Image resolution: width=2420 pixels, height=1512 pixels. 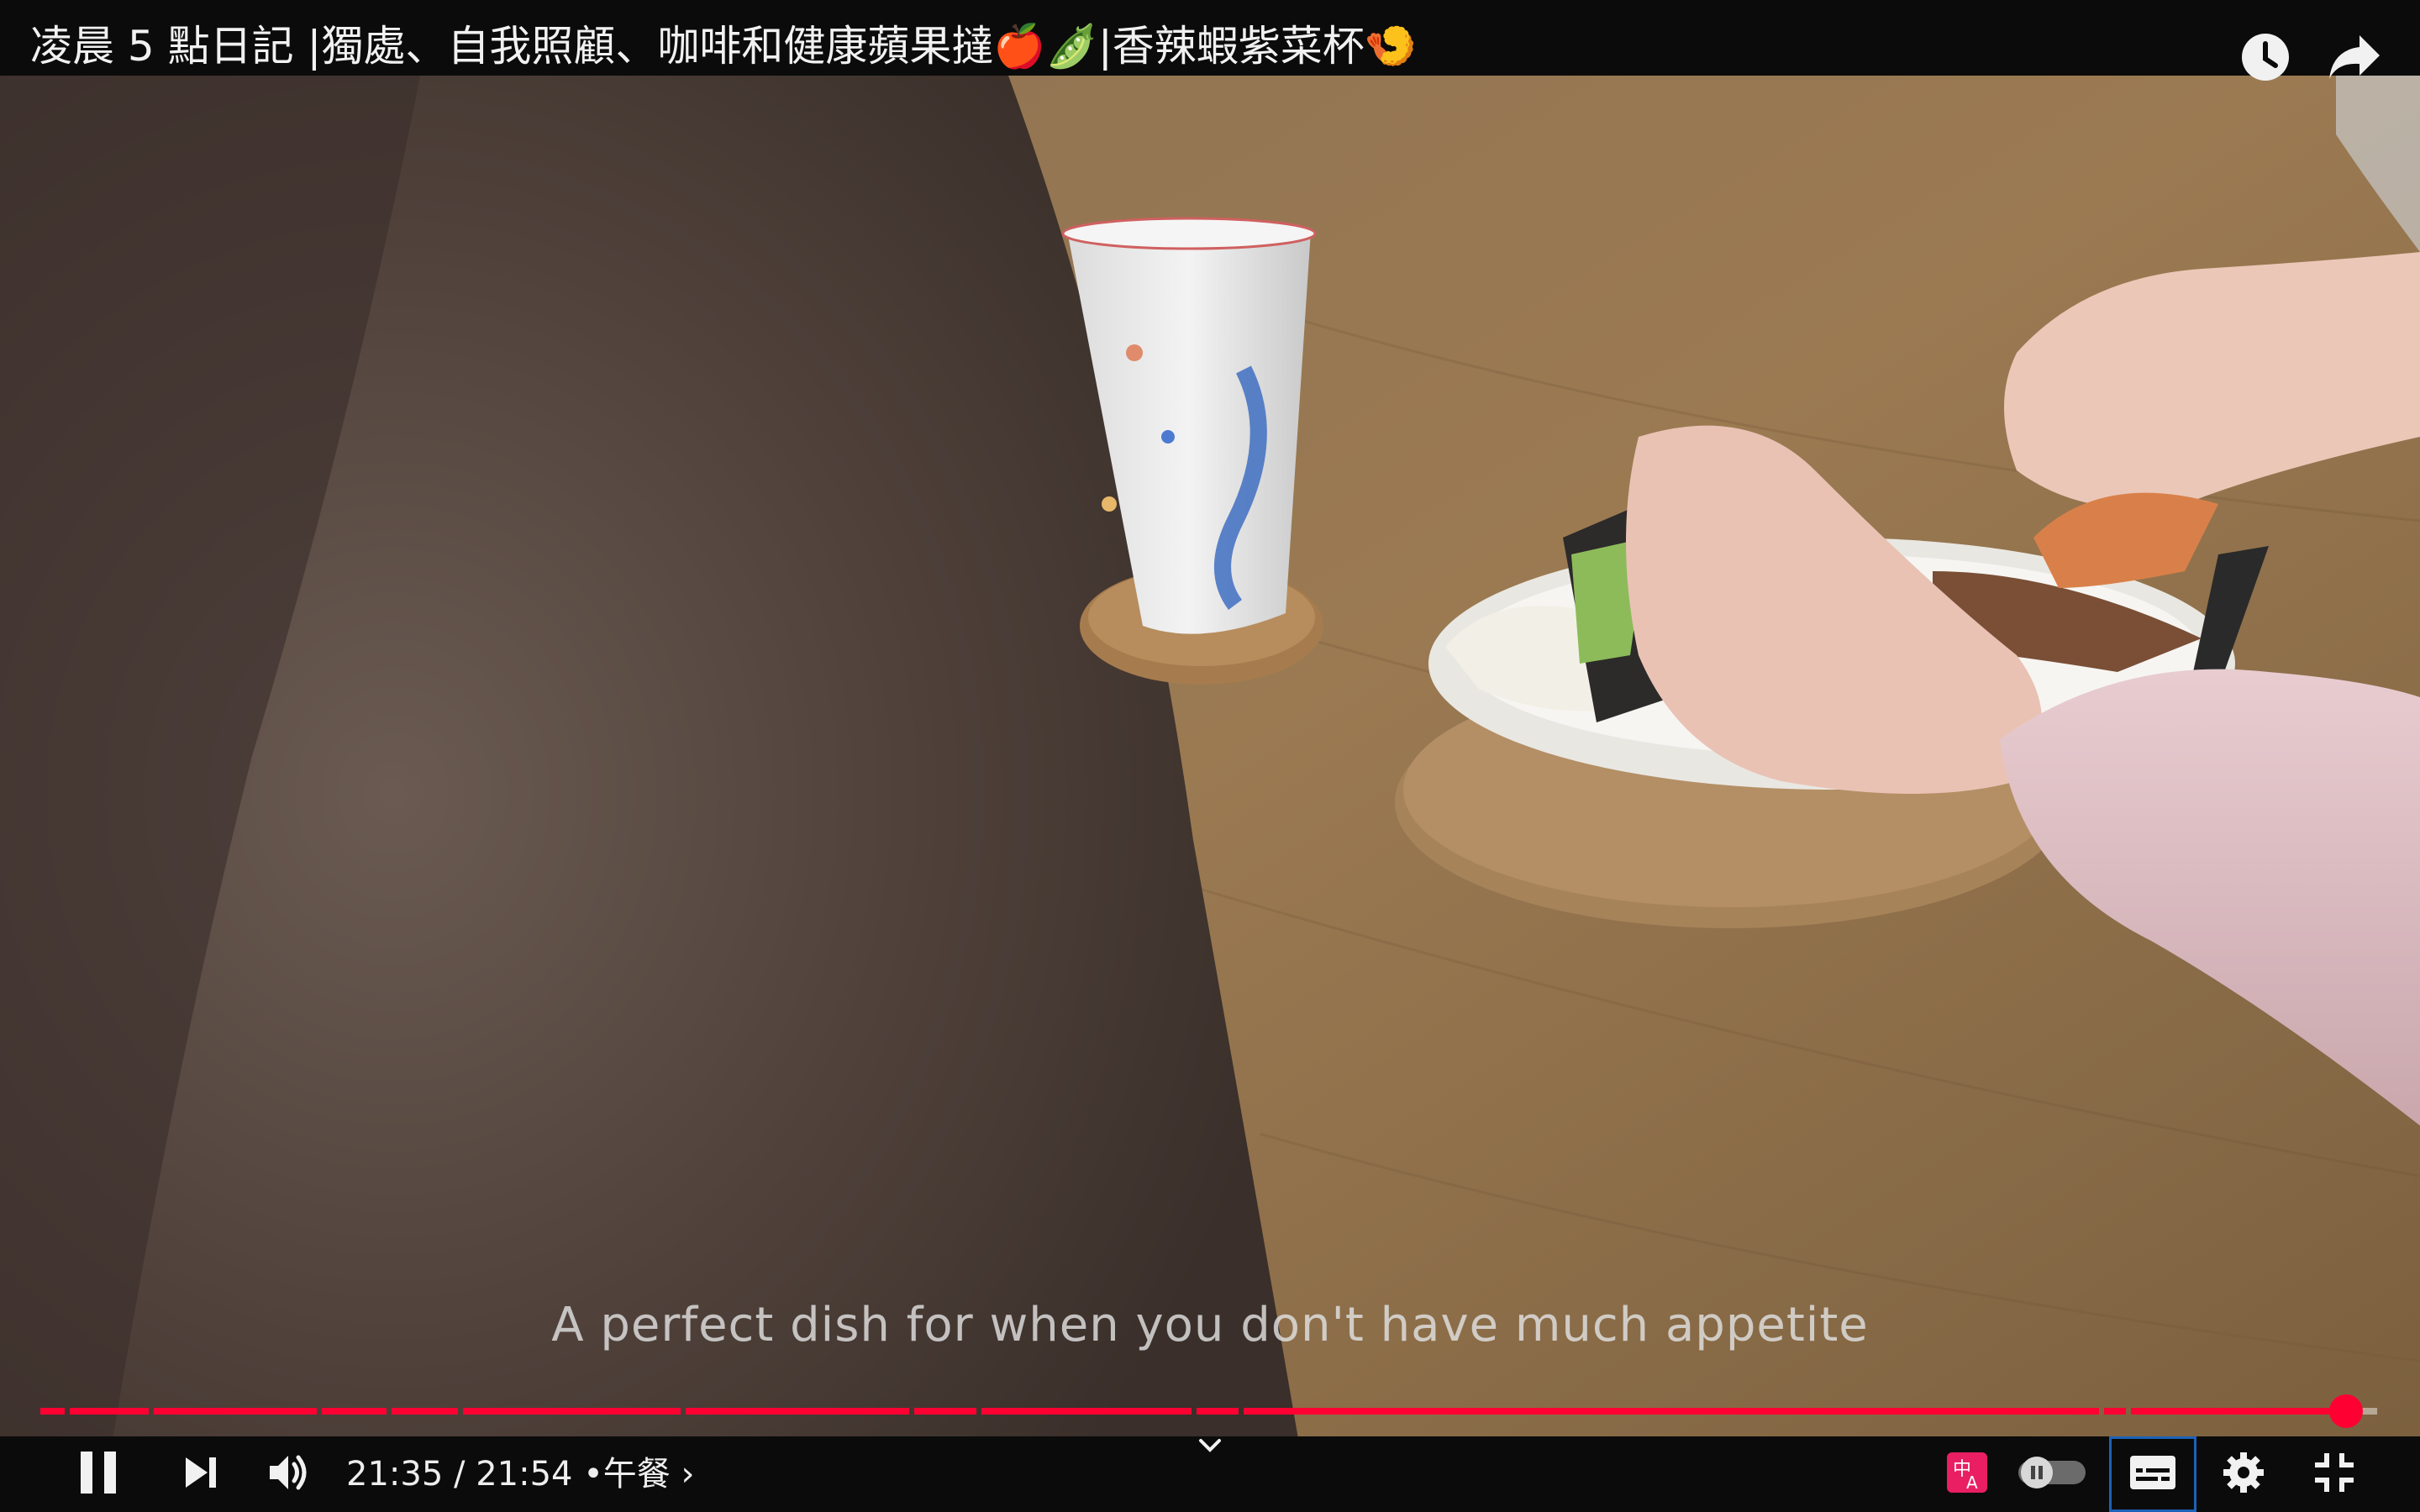 I want to click on svg-text: A, so click(x=1972, y=1483).